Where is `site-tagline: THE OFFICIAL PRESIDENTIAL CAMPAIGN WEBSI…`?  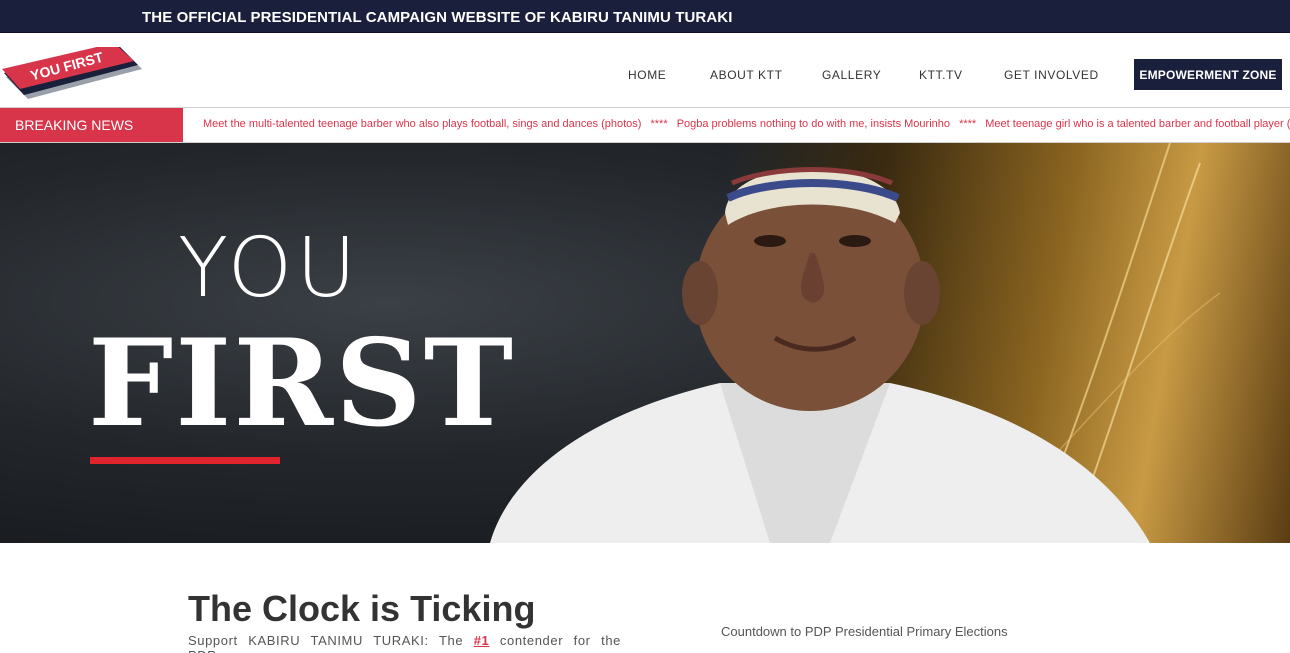
site-tagline: THE OFFICIAL PRESIDENTIAL CAMPAIGN WEBSI… is located at coordinates (437, 17).